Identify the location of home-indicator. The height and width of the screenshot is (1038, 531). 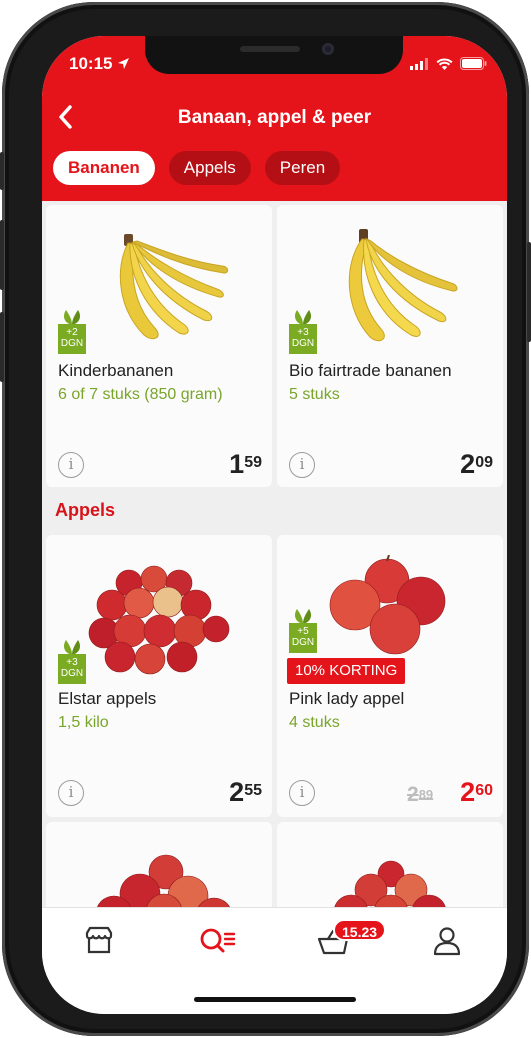
(275, 999).